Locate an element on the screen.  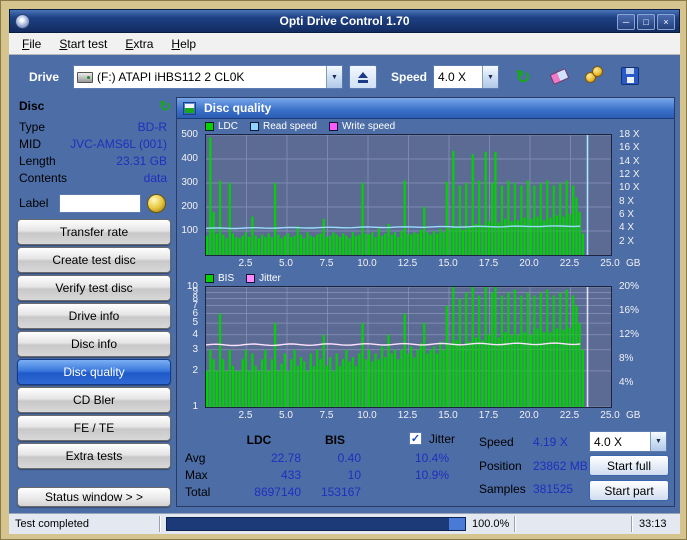
stats-row-total: Total 8697140 153167 is located at coordinates (344, 492).